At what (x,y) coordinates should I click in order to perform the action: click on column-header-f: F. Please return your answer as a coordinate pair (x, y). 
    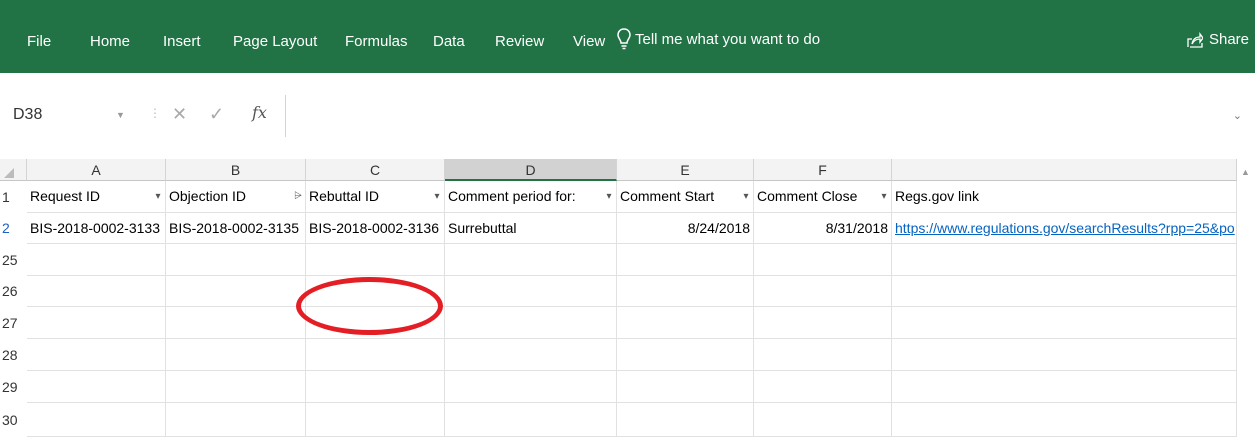
    Looking at the image, I should click on (823, 170).